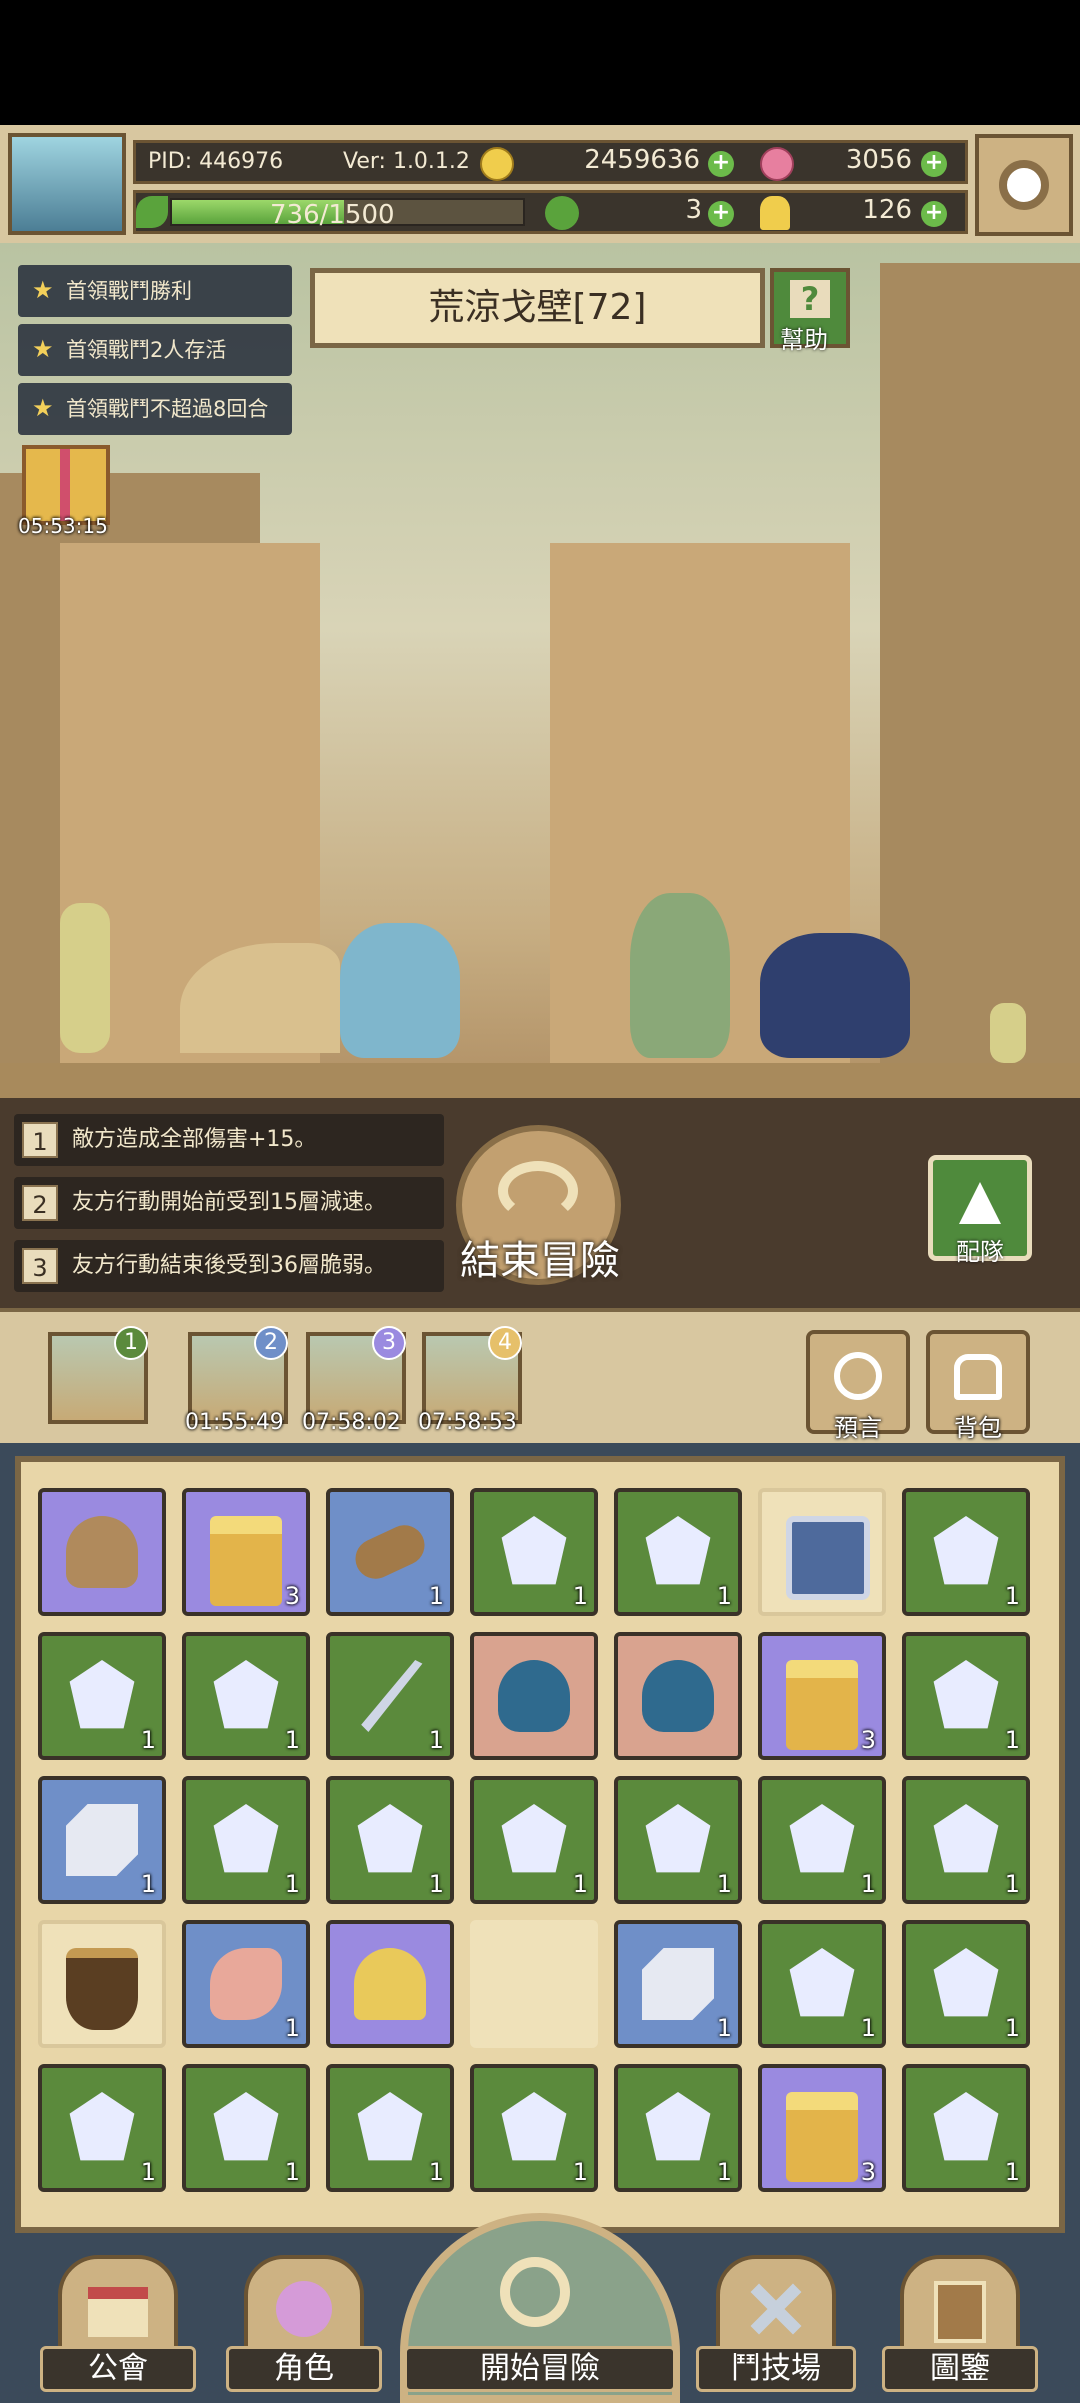 This screenshot has width=1080, height=2403. Describe the element at coordinates (878, 160) in the screenshot. I see `gem-amount: 3056` at that location.